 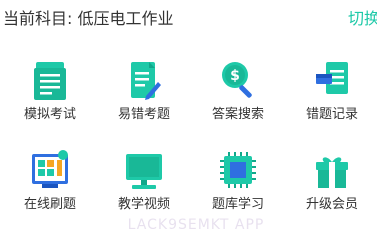 What do you see at coordinates (50, 171) in the screenshot?
I see `online-practice-icon` at bounding box center [50, 171].